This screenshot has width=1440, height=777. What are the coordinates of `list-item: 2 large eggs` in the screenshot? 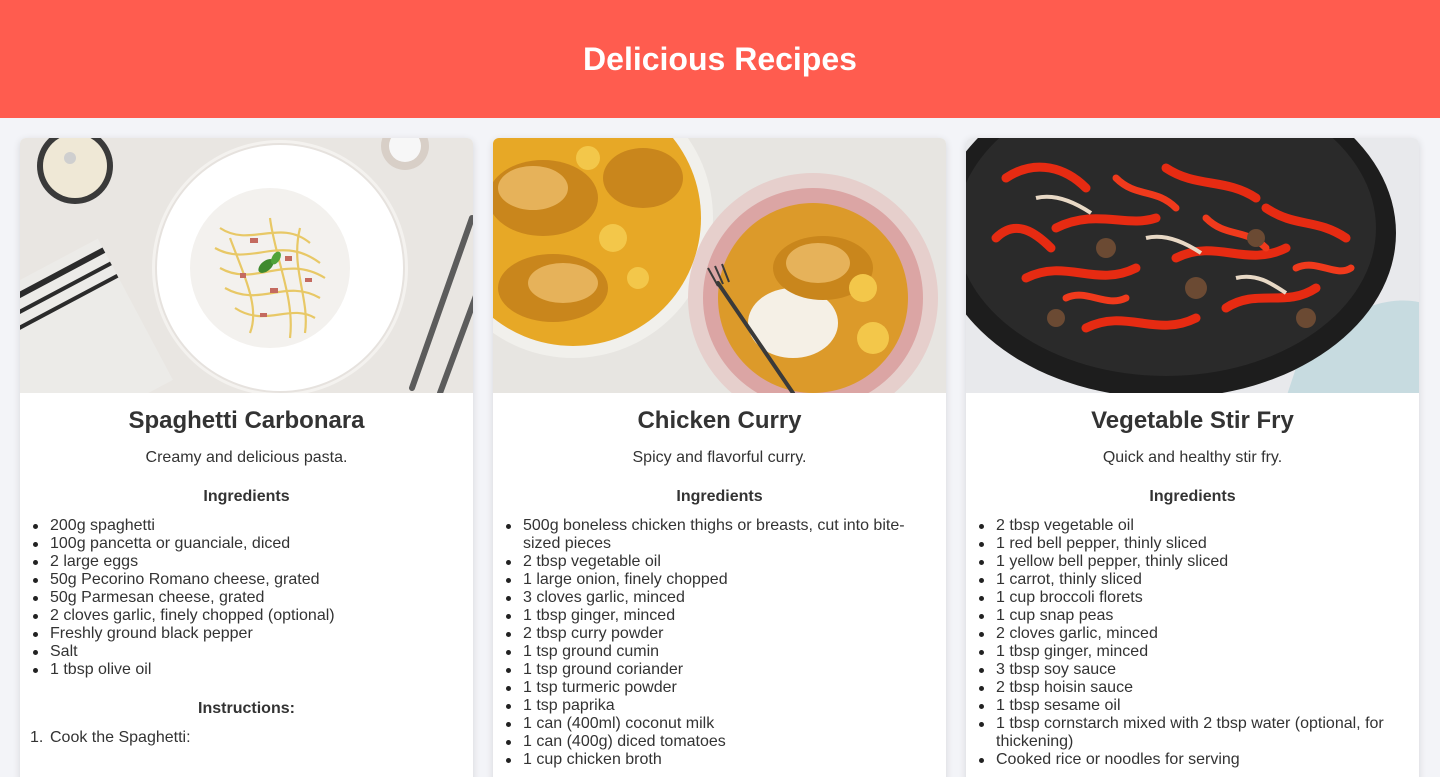 It's located at (243, 562).